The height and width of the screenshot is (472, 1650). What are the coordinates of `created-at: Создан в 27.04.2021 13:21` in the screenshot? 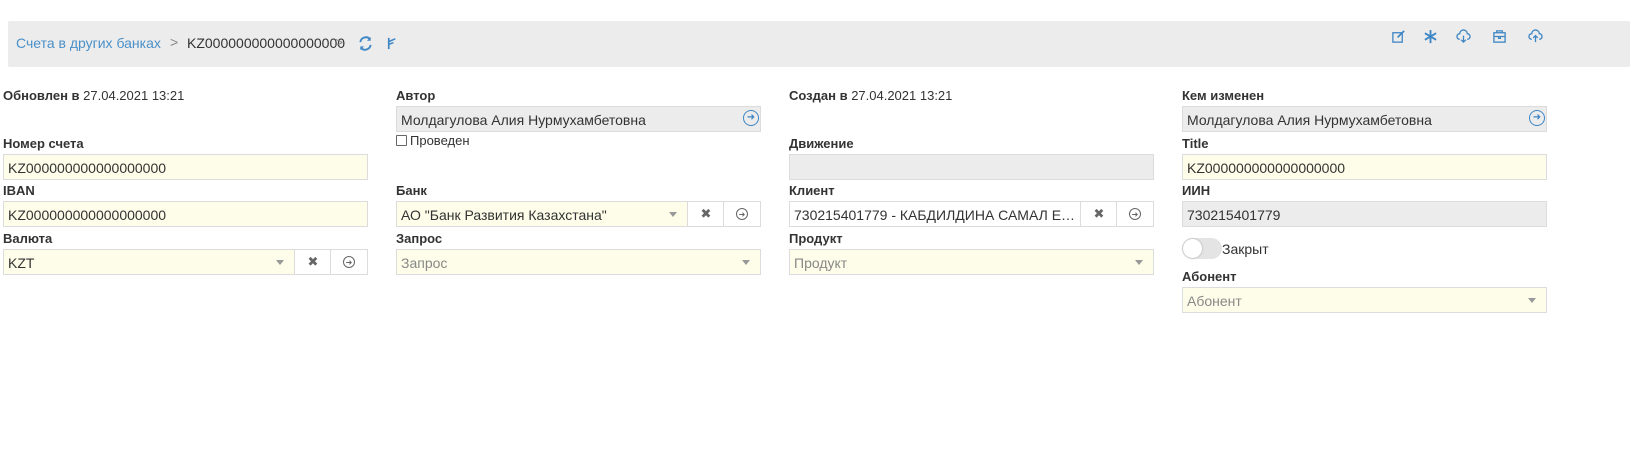 It's located at (870, 95).